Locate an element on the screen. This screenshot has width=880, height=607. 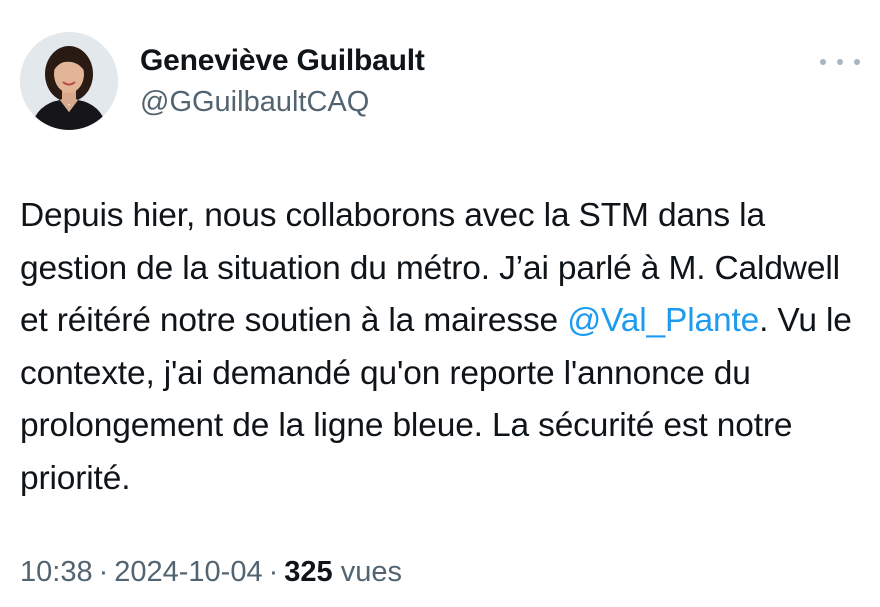
tweet-meta: 10:38 · 2024-10-04 · 325 vues is located at coordinates (211, 572).